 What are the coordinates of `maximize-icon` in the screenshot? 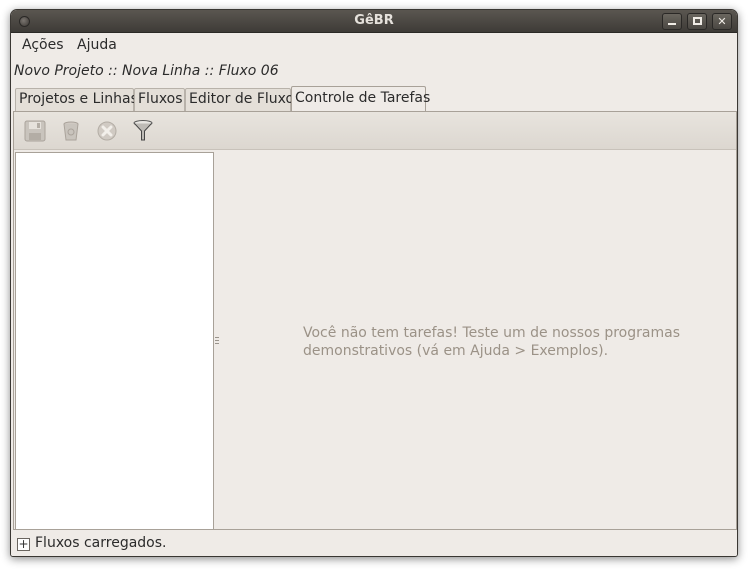 It's located at (697, 21).